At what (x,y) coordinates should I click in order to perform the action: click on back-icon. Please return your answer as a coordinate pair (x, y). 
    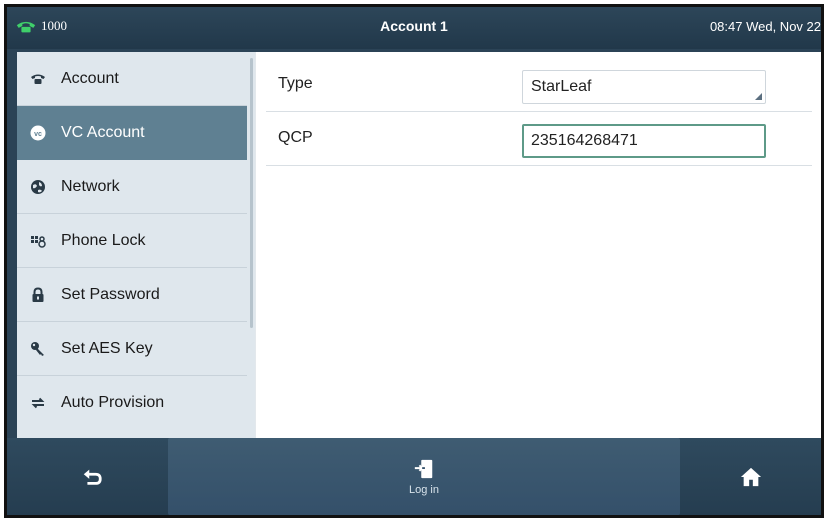
    Looking at the image, I should click on (92, 477).